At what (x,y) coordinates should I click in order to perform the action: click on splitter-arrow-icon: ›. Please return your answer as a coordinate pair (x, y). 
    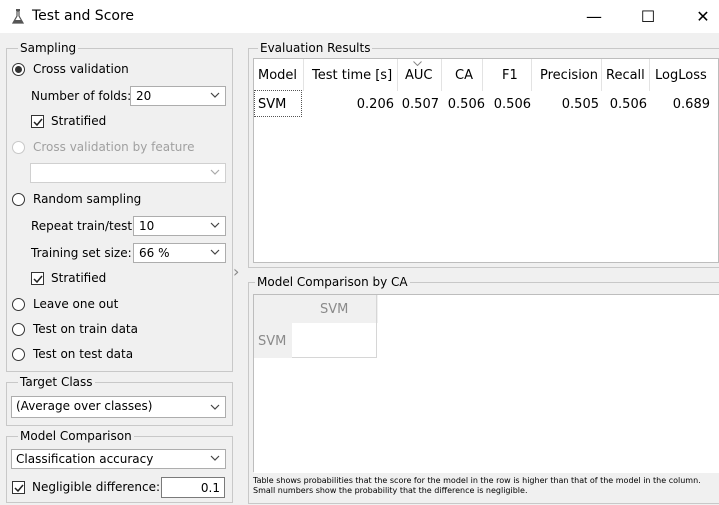
    Looking at the image, I should click on (236, 271).